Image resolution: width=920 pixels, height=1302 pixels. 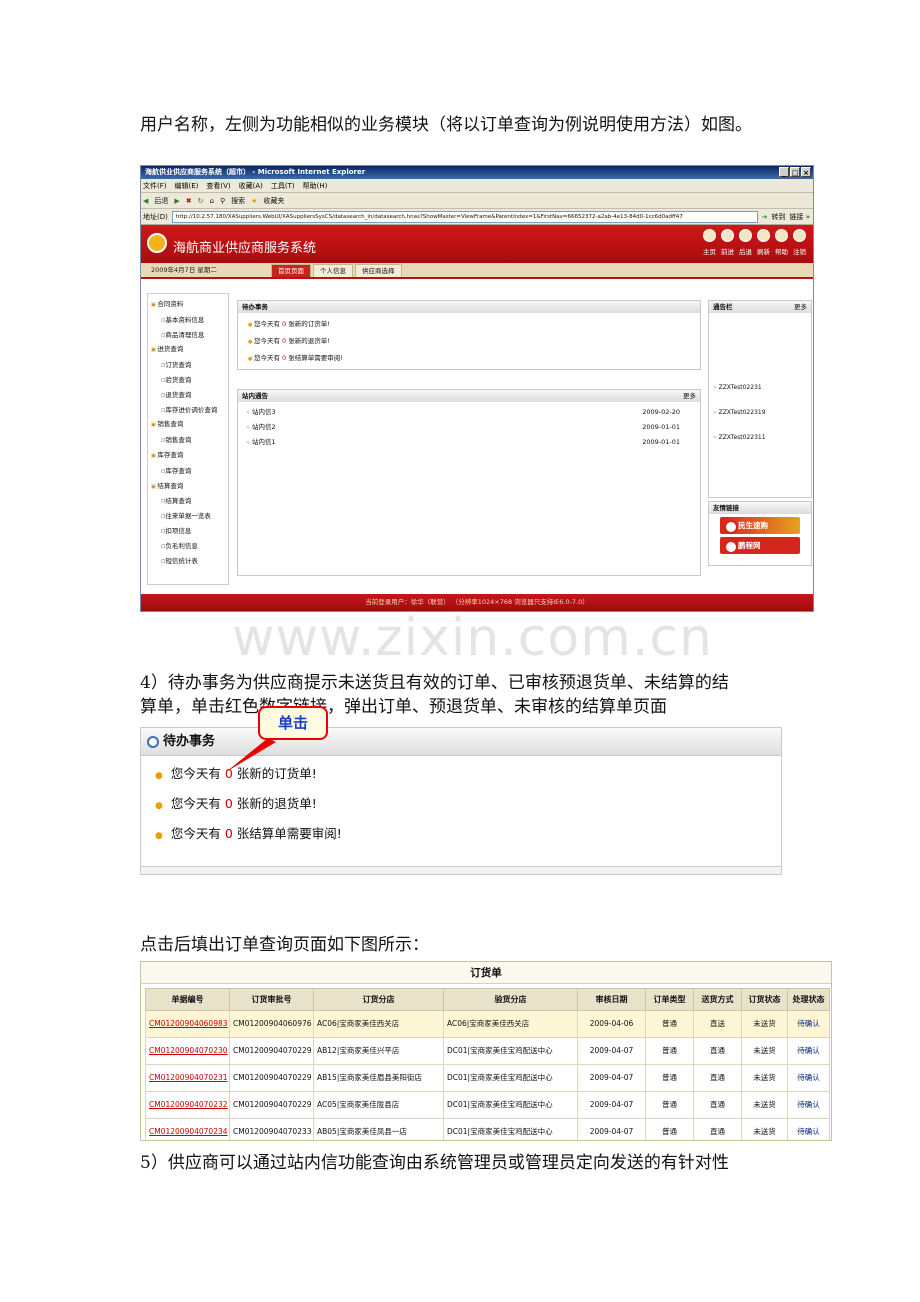 I want to click on go-icon: ➔, so click(x=765, y=217).